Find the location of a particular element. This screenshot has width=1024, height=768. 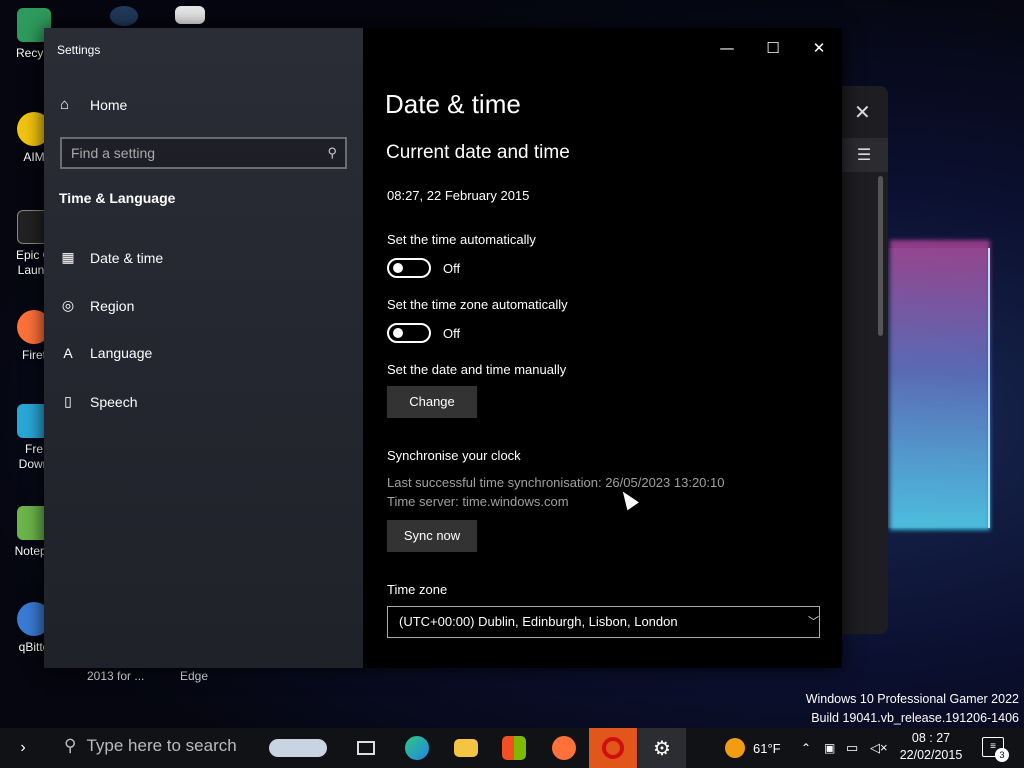

time-server-text: Time server: time.windows.com is located at coordinates (478, 501).